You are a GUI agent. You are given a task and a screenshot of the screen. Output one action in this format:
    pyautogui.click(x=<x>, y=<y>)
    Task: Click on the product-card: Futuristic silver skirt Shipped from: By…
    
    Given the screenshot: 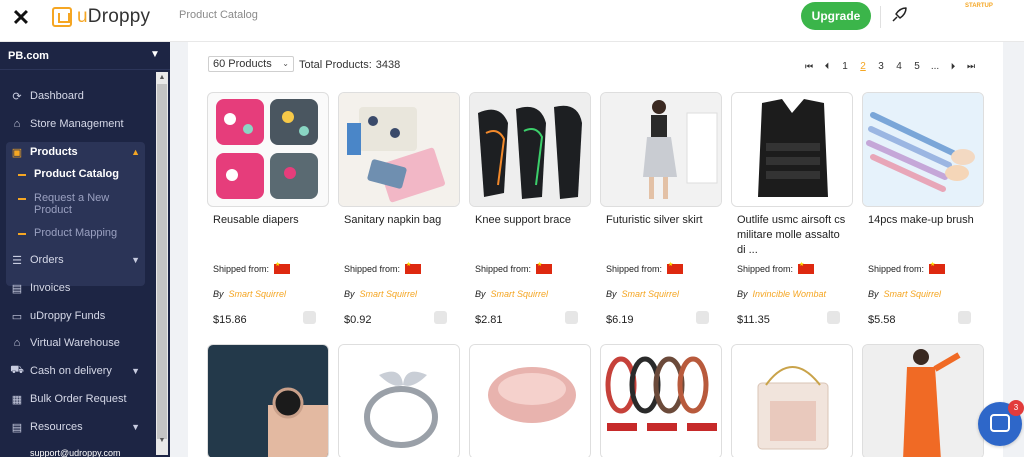 What is the action you would take?
    pyautogui.click(x=661, y=209)
    